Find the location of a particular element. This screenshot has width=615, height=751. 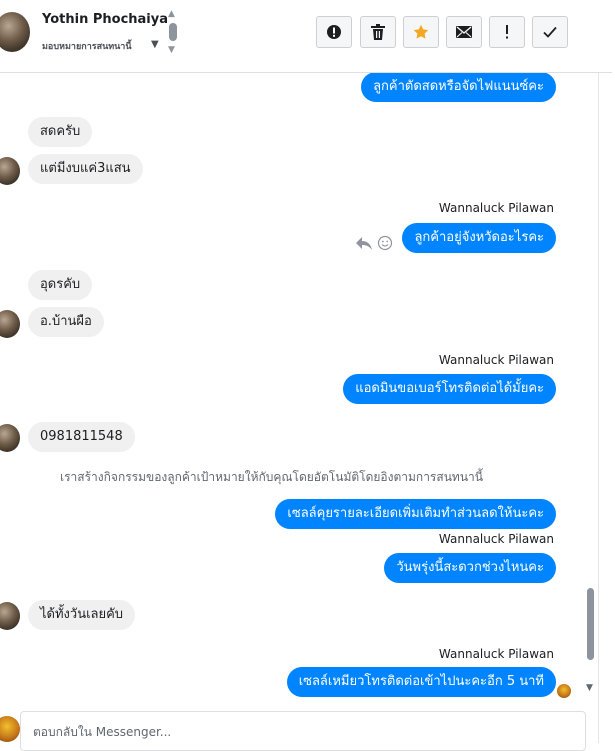

done-button is located at coordinates (550, 32).